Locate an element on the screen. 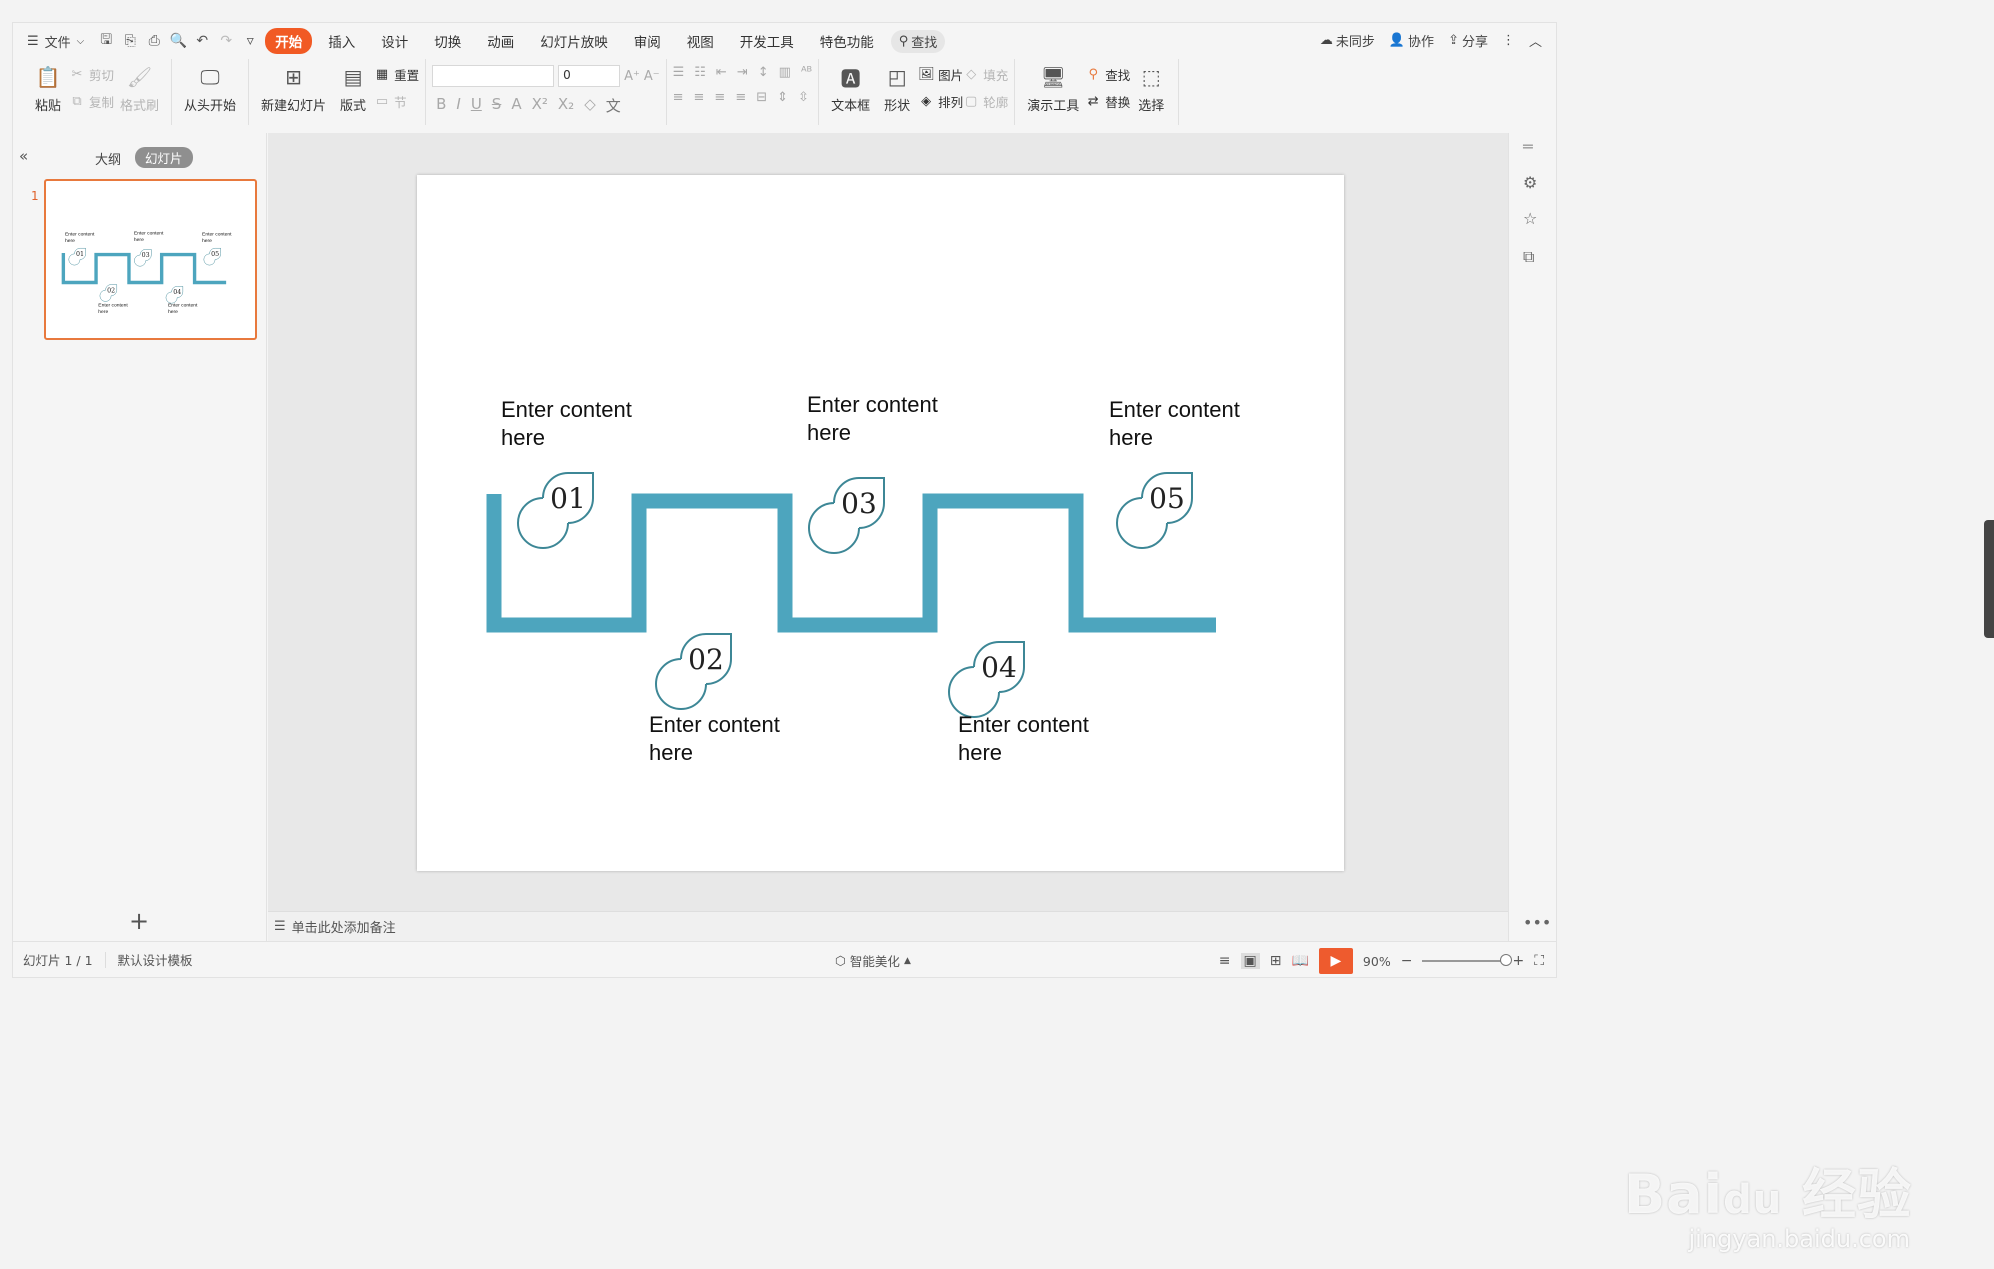  beautify-button: ⬡ 智能美化 ▲ is located at coordinates (873, 960).